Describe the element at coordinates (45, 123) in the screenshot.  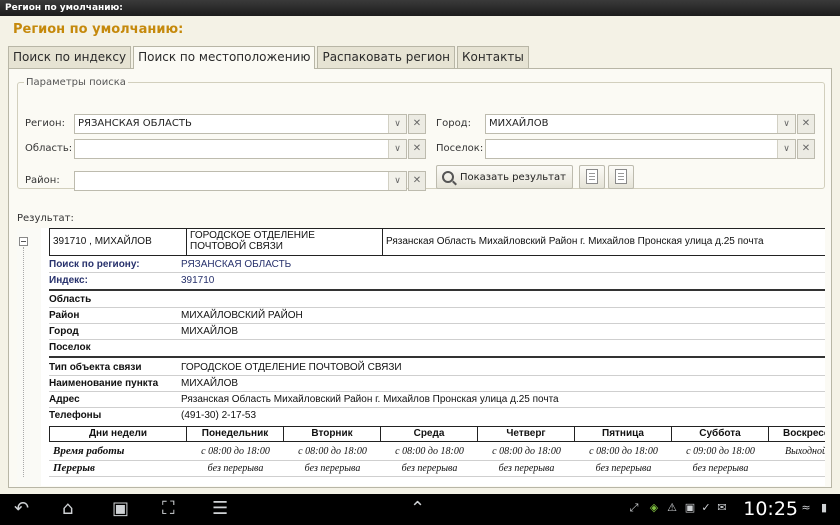
I see `region-label: Регион:` at that location.